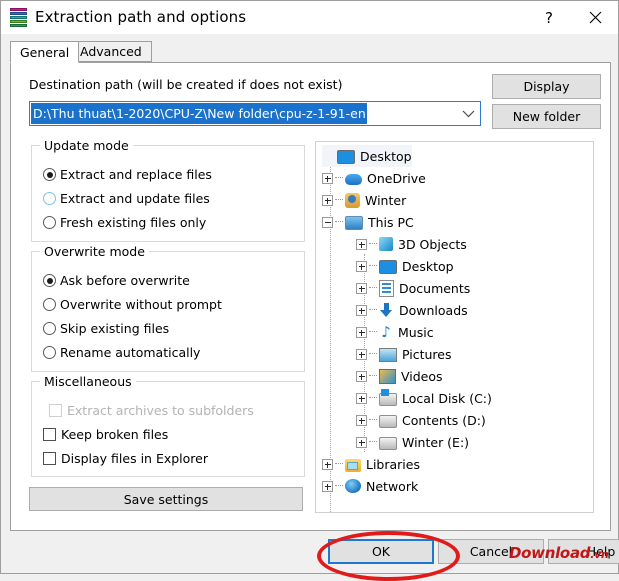 The height and width of the screenshot is (581, 619). I want to click on computer-icon, so click(354, 223).